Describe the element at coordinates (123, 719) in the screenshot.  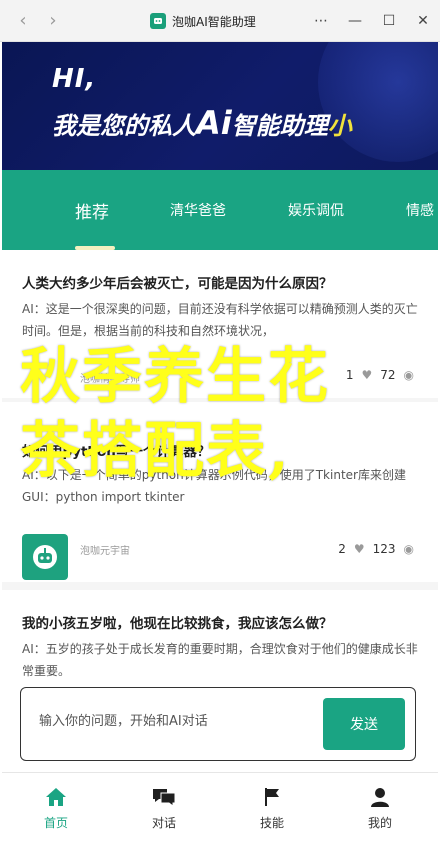
I see `chat-input-placeholder: 输入你的问题，开始和AI对话` at that location.